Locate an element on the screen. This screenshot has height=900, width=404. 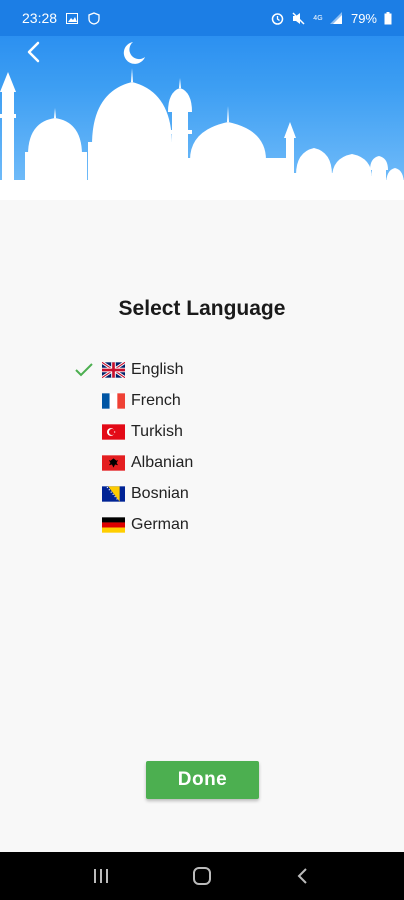
language-item-french: French is located at coordinates (204, 400).